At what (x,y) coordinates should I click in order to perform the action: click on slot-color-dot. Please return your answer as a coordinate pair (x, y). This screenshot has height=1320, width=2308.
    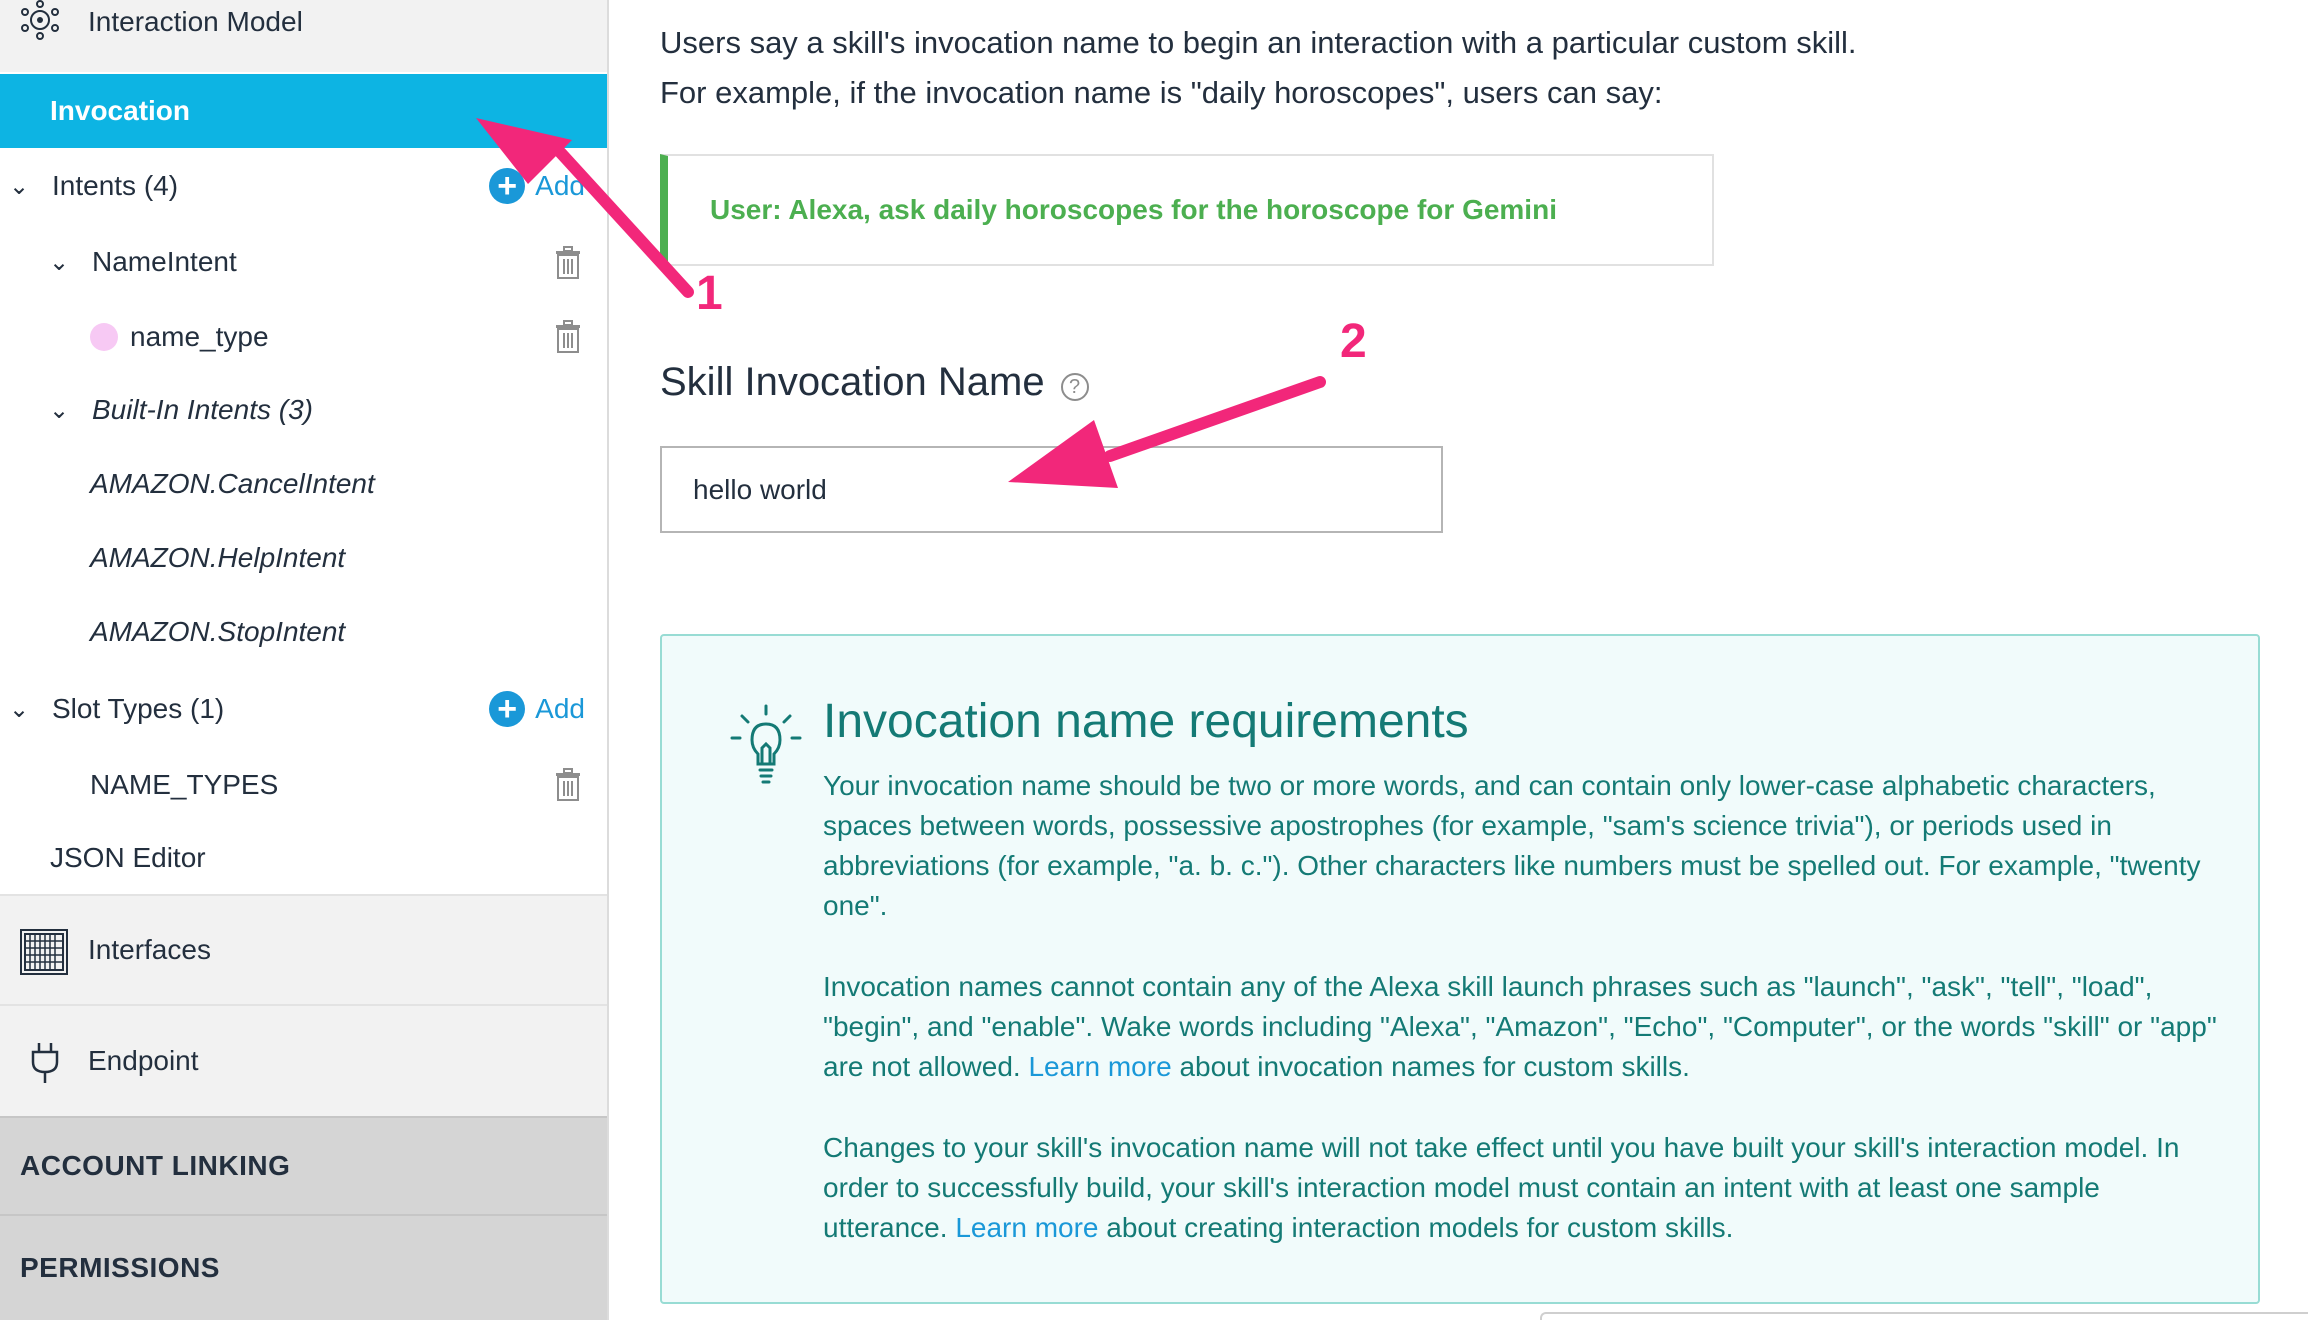
    Looking at the image, I should click on (104, 337).